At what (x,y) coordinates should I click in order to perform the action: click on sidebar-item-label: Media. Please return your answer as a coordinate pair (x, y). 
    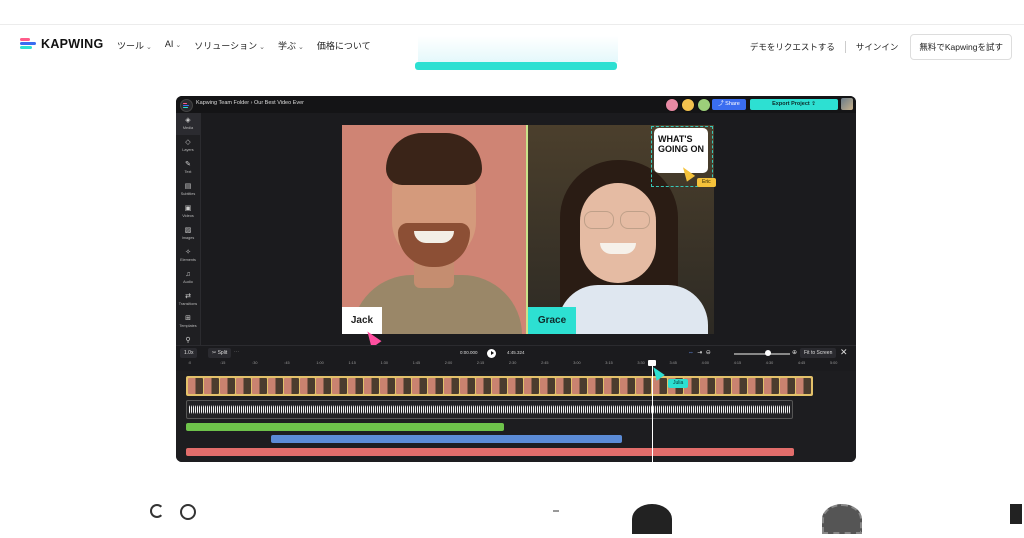
    Looking at the image, I should click on (188, 128).